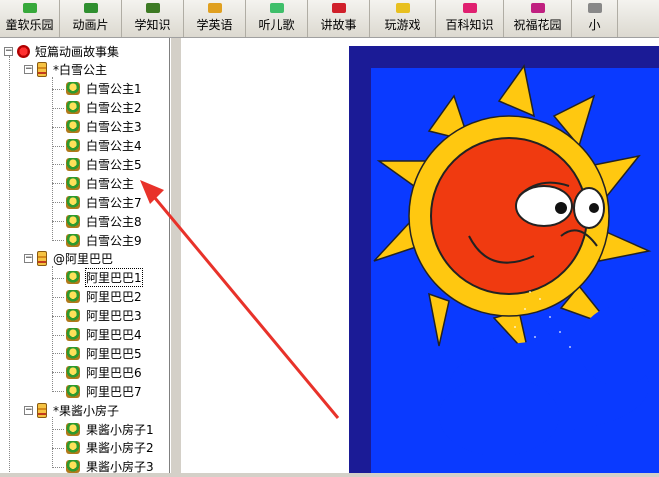  What do you see at coordinates (114, 278) in the screenshot?
I see `tree-item-label: 阿里巴巴1` at bounding box center [114, 278].